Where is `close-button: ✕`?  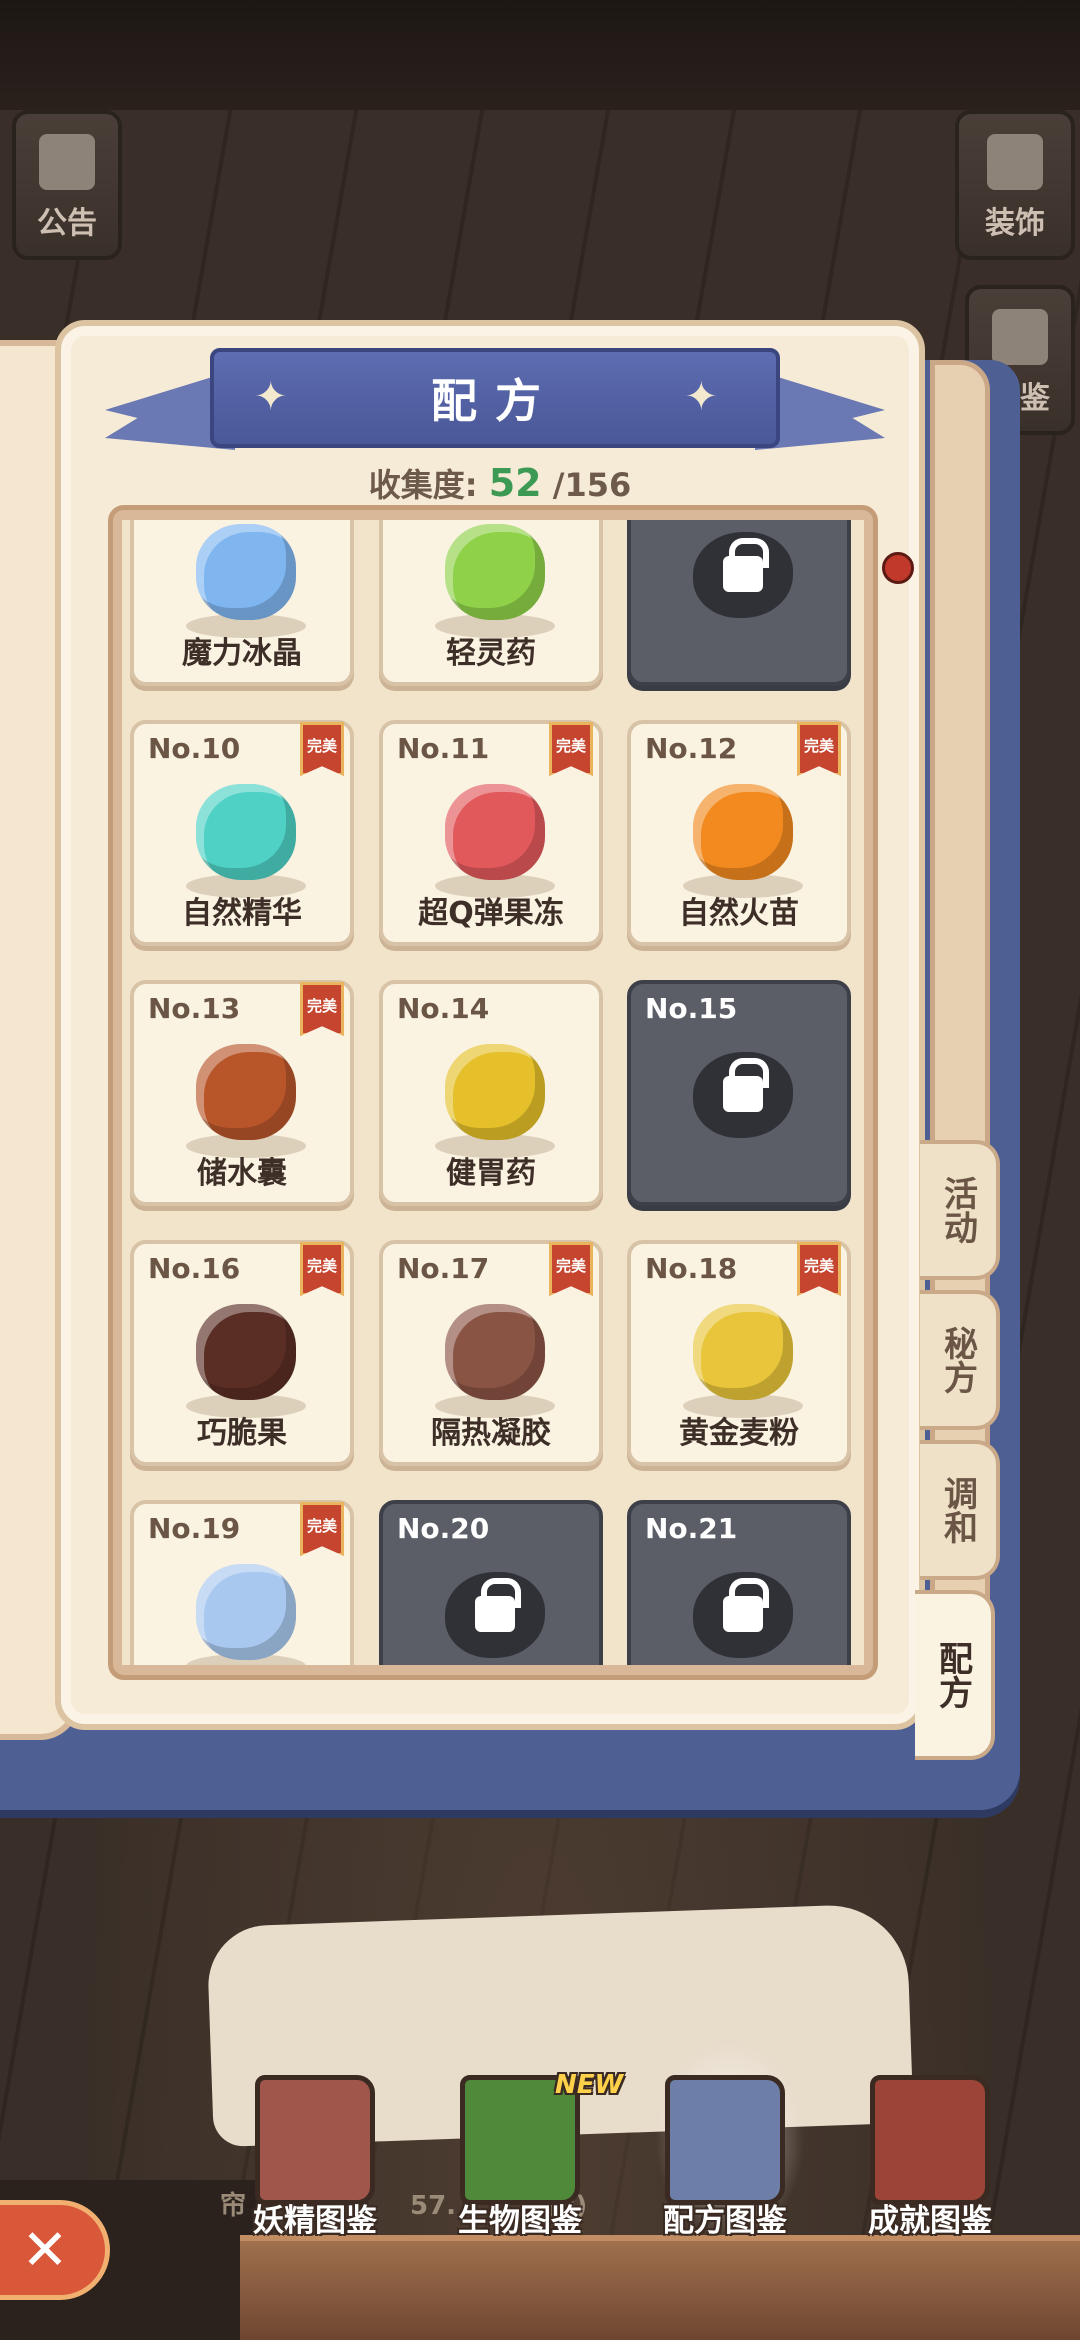
close-button: ✕ is located at coordinates (55, 2250).